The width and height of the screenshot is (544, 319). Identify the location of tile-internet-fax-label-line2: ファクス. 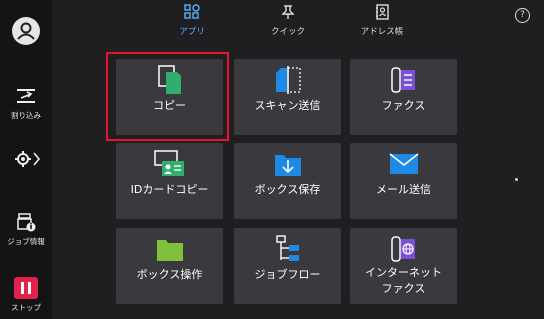
(403, 288).